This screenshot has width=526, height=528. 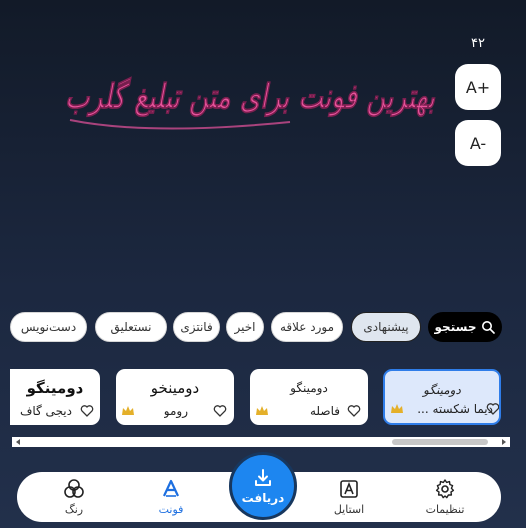 What do you see at coordinates (74, 499) in the screenshot?
I see `nav-color: رنگ` at bounding box center [74, 499].